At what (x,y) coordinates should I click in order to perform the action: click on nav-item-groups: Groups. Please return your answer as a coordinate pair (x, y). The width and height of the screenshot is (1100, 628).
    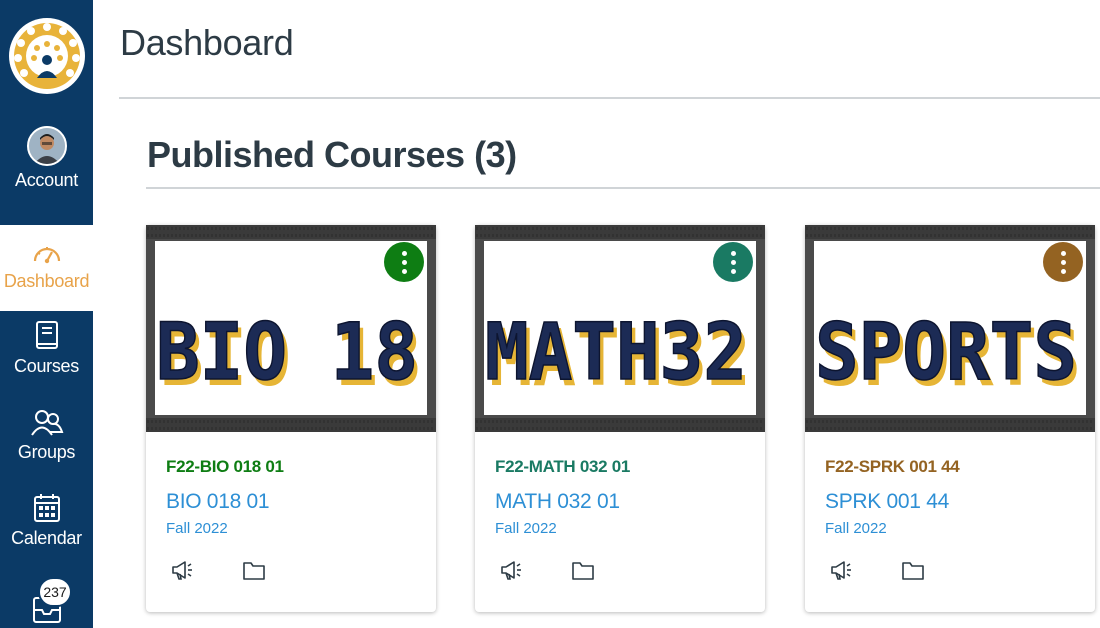
    Looking at the image, I should click on (46, 443).